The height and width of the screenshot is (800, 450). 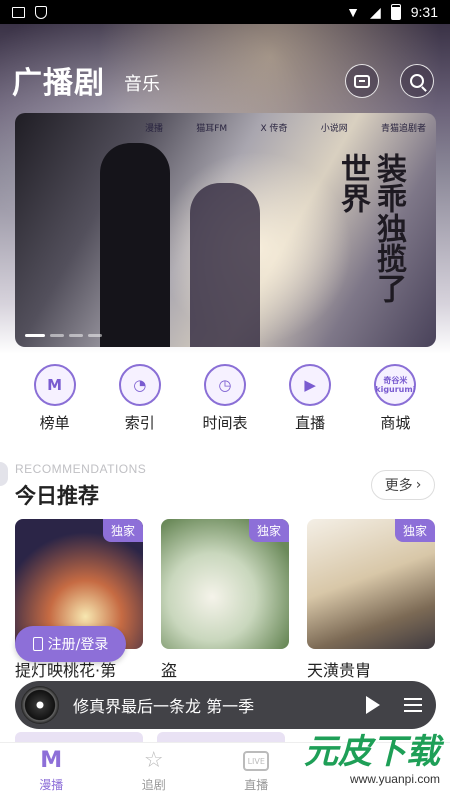 I want to click on wifi-icon: ▼, so click(x=353, y=12).